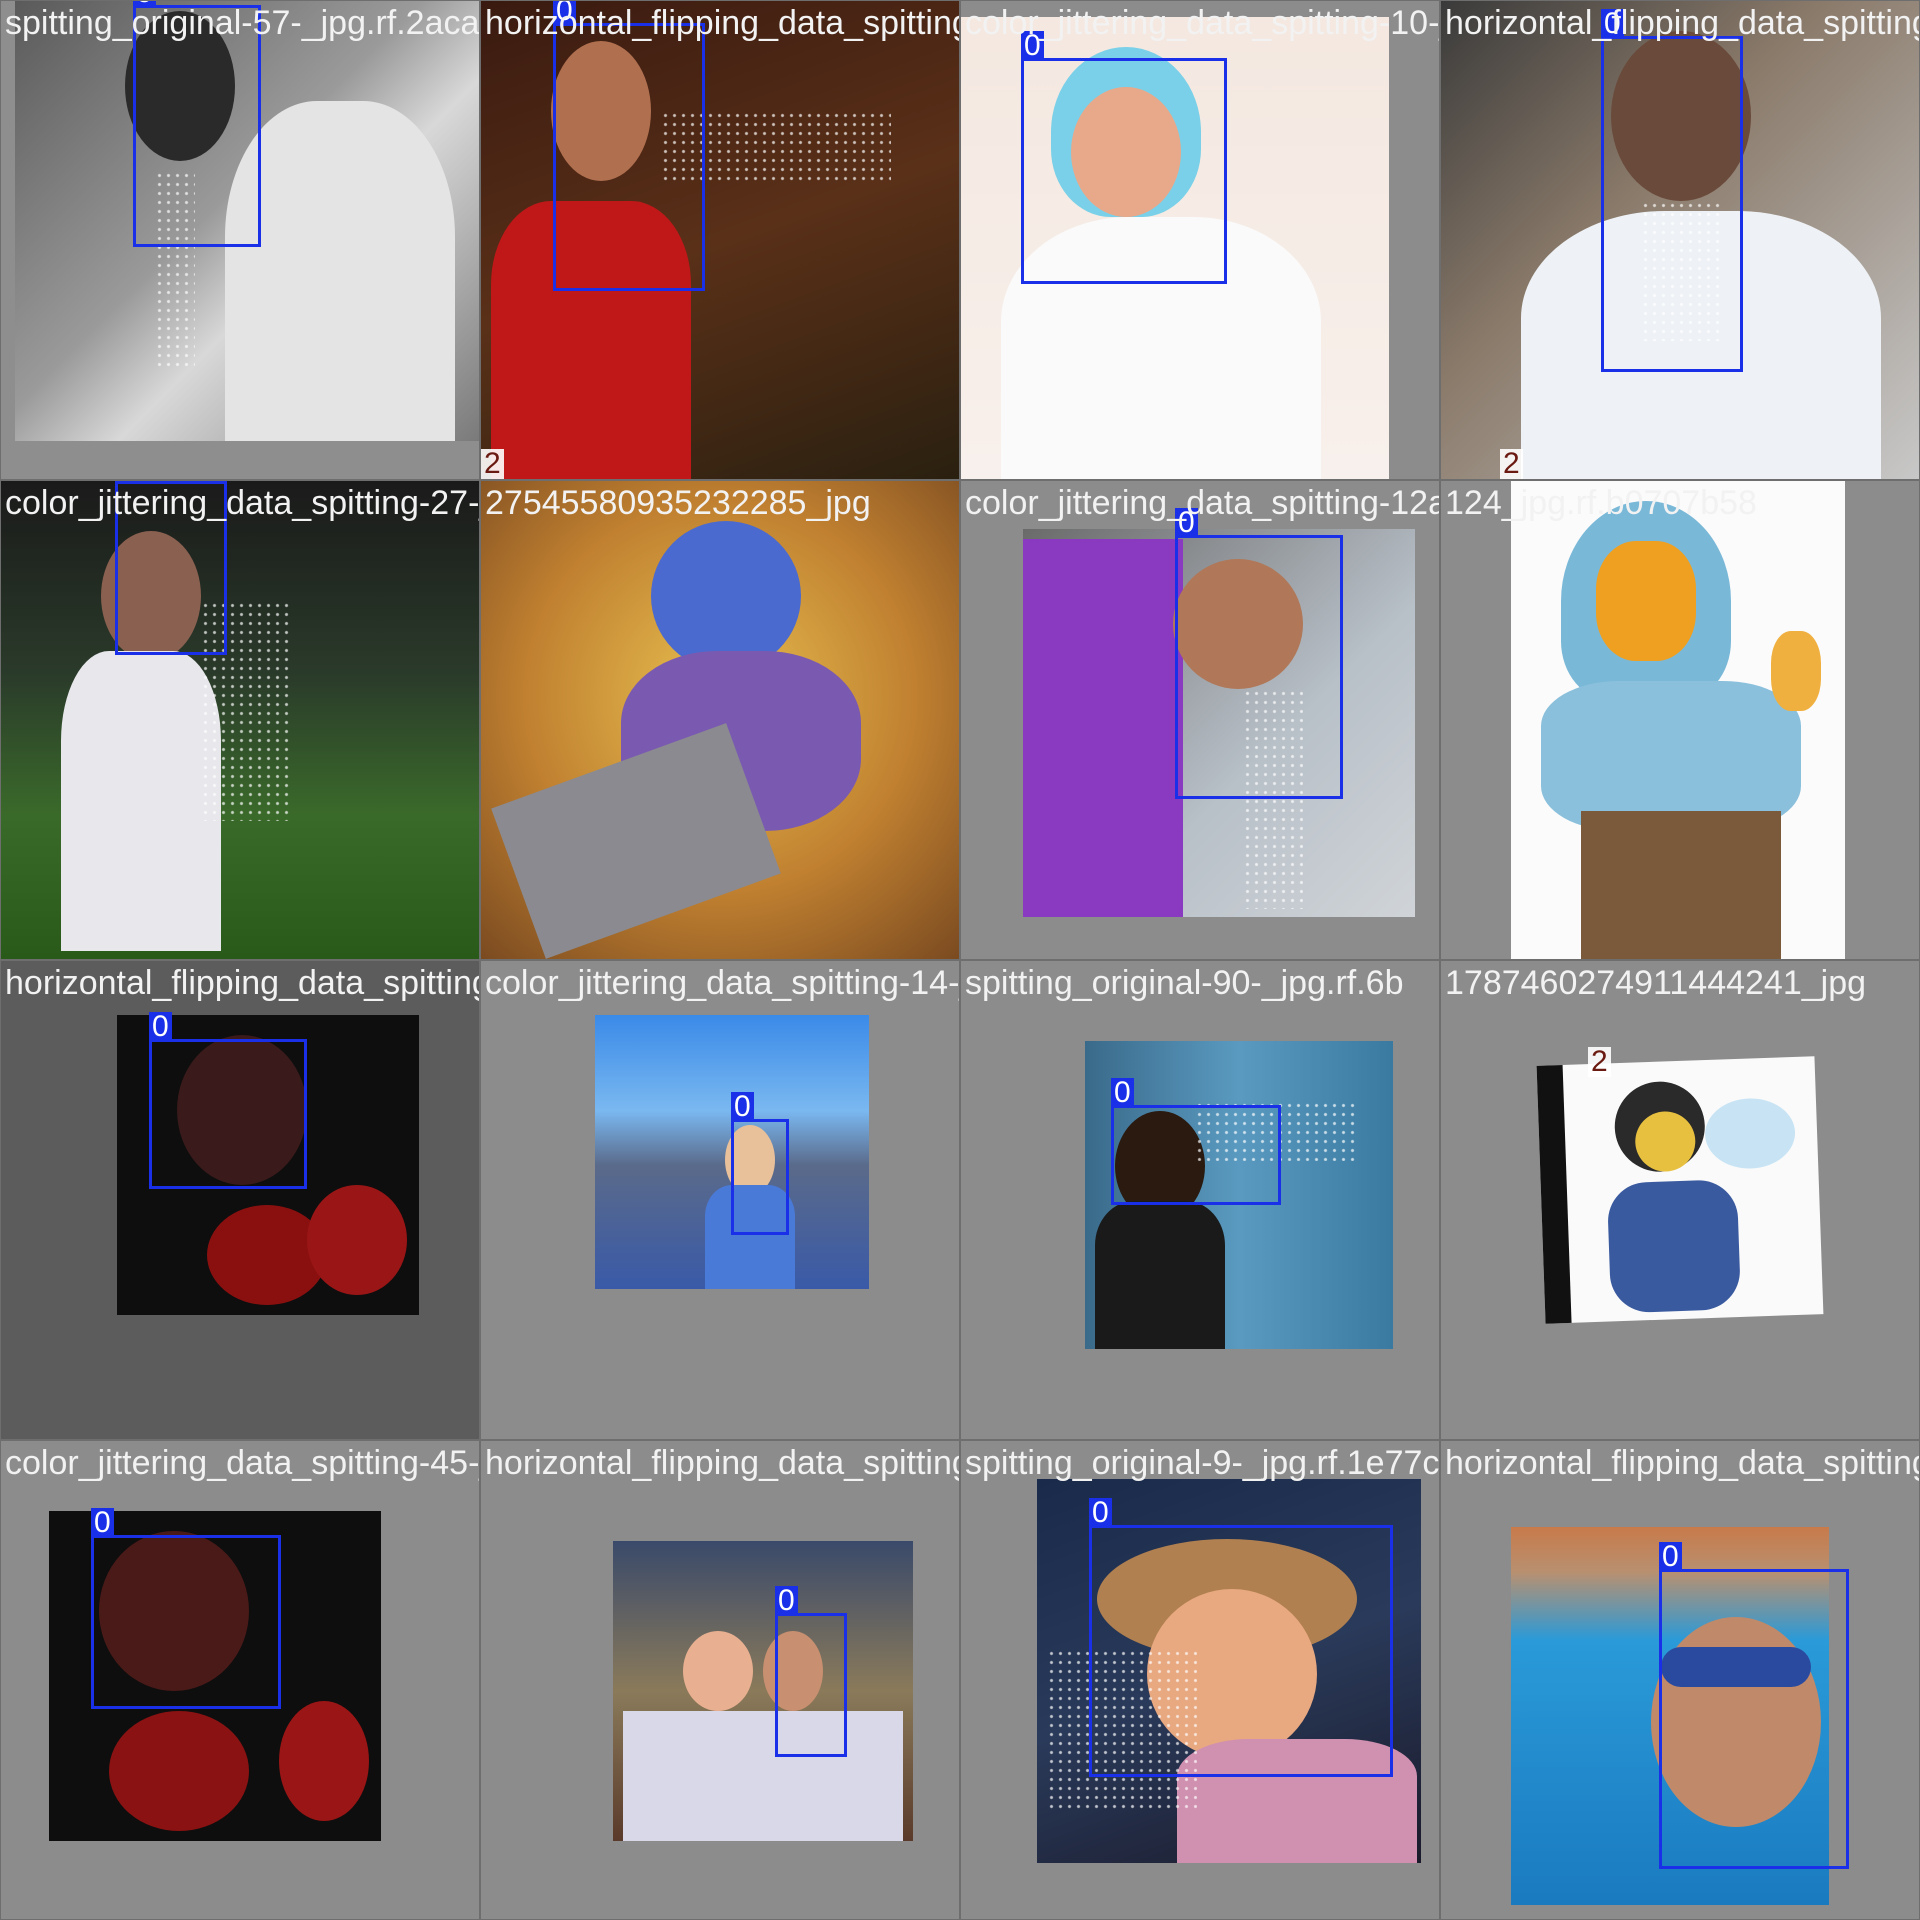  Describe the element at coordinates (678, 503) in the screenshot. I see `file-label: 27545580935232285_jpg` at that location.